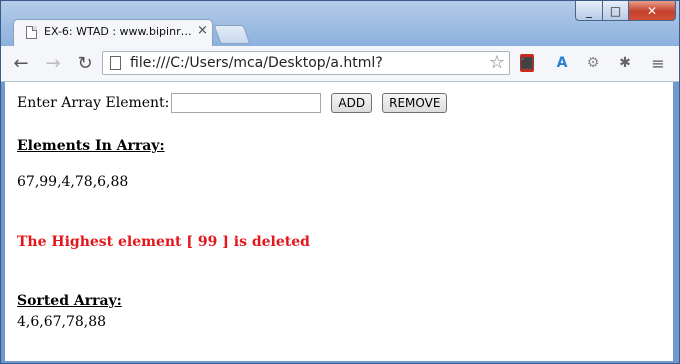 Image resolution: width=680 pixels, height=364 pixels. Describe the element at coordinates (658, 63) in the screenshot. I see `menu-icon: ≡` at that location.